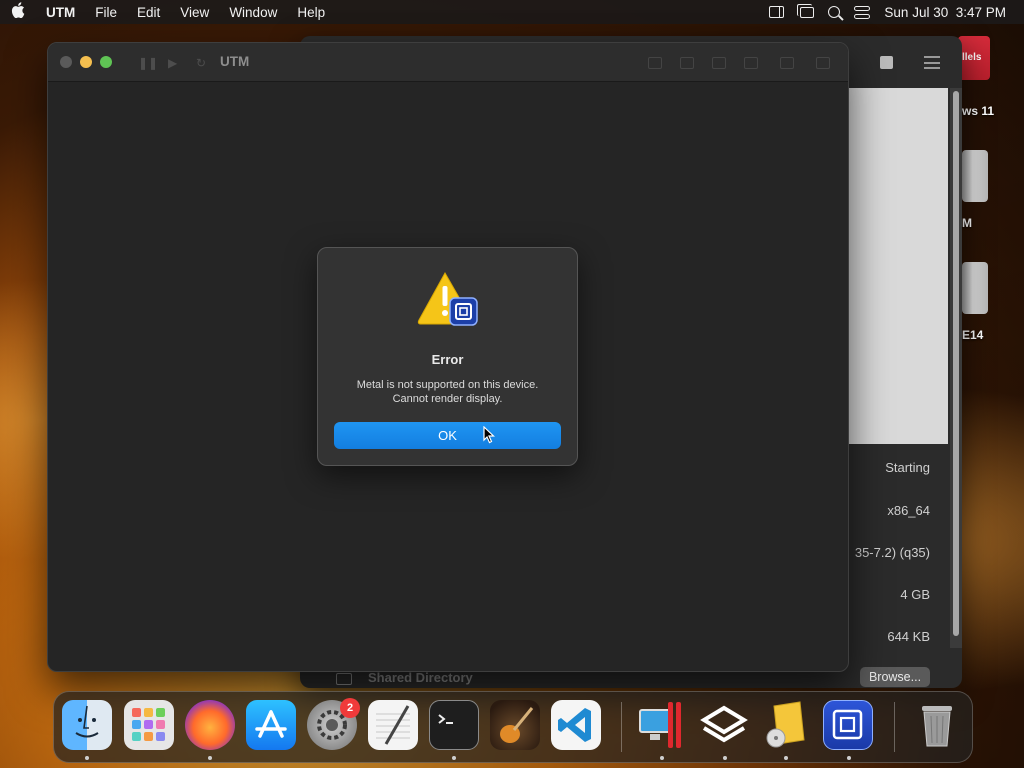 This screenshot has width=1024, height=768. What do you see at coordinates (719, 63) in the screenshot?
I see `usb-icon` at bounding box center [719, 63].